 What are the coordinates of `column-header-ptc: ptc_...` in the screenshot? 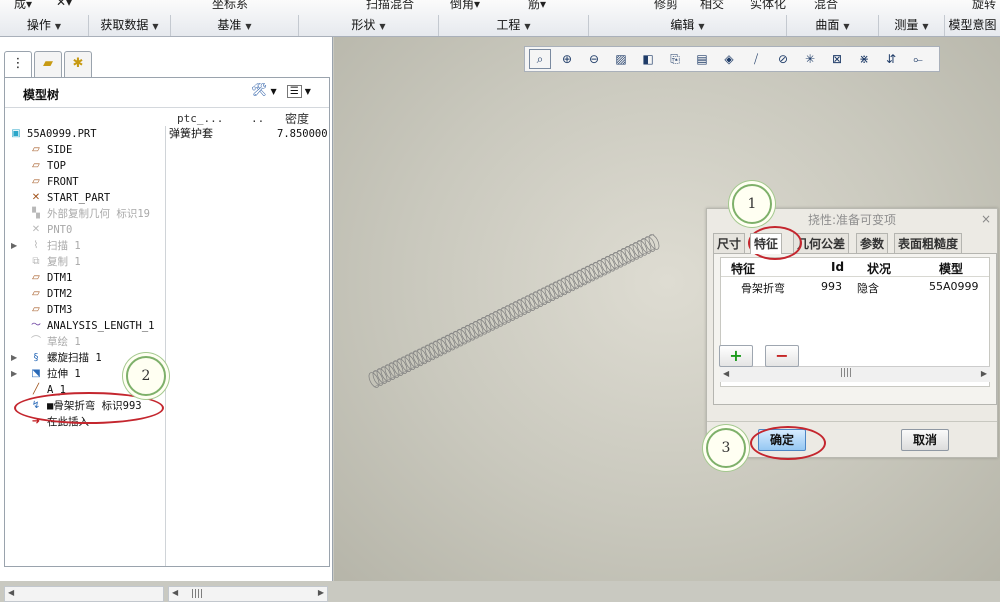 It's located at (200, 118).